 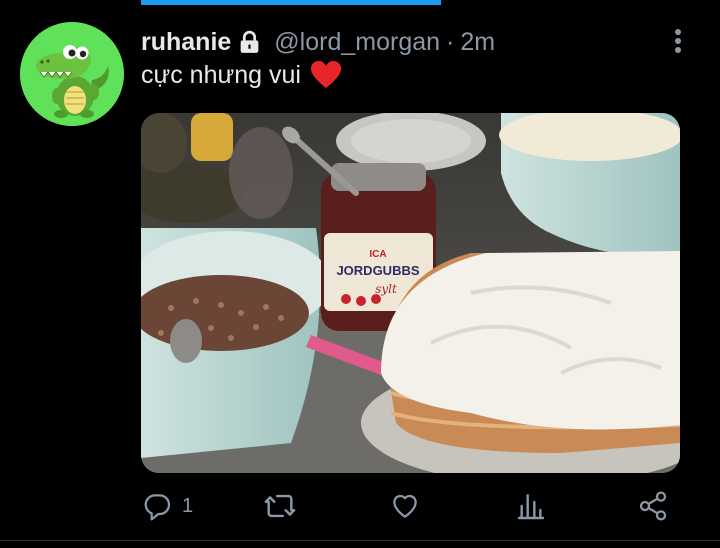 I want to click on red-heart-emoji-icon, so click(x=326, y=75).